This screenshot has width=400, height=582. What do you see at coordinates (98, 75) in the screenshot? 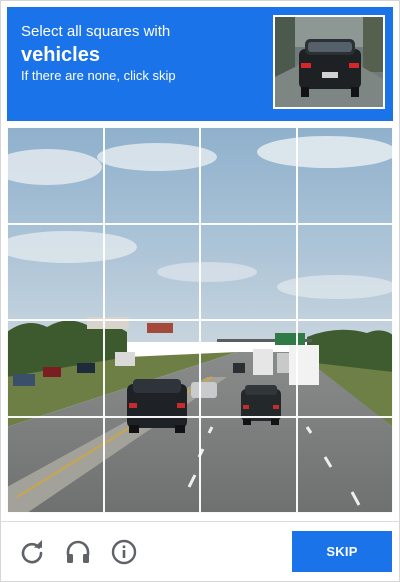
I see `hint-text: If there are none, click skip` at bounding box center [98, 75].